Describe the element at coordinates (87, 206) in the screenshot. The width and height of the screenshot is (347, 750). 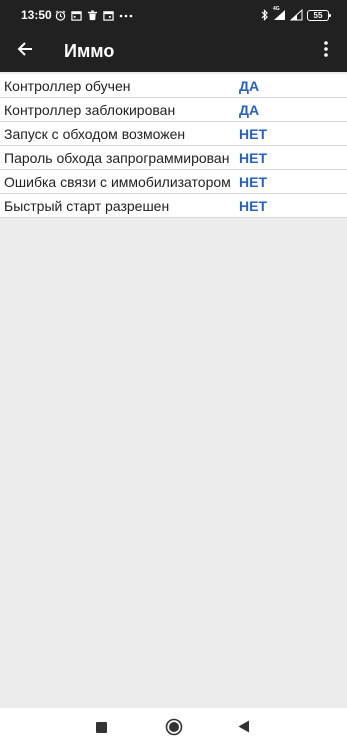
I see `status-label: Быстрый старт разрешен` at that location.